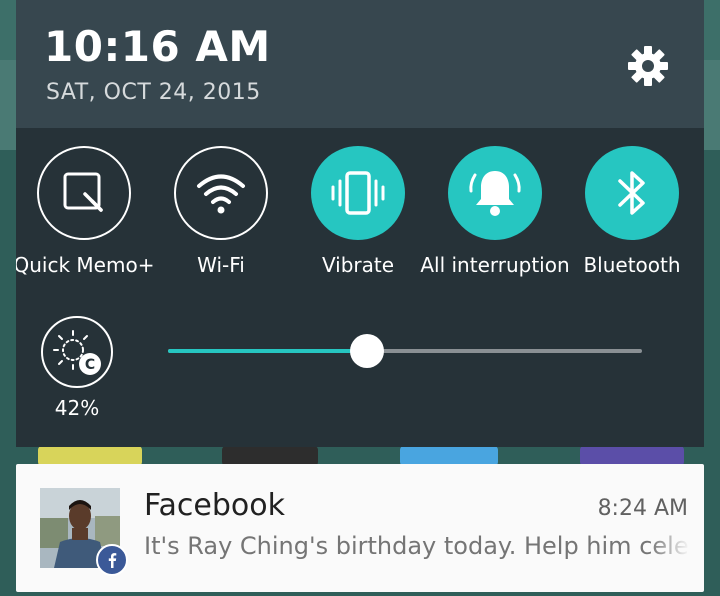 Image resolution: width=720 pixels, height=596 pixels. What do you see at coordinates (495, 265) in the screenshot?
I see `interruptions-label: All interruption` at bounding box center [495, 265].